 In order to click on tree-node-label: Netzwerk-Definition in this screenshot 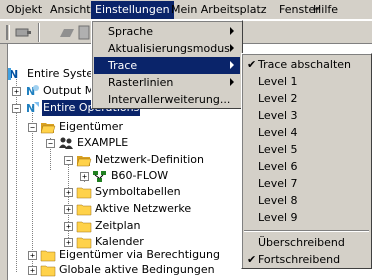, I will do `click(149, 159)`.